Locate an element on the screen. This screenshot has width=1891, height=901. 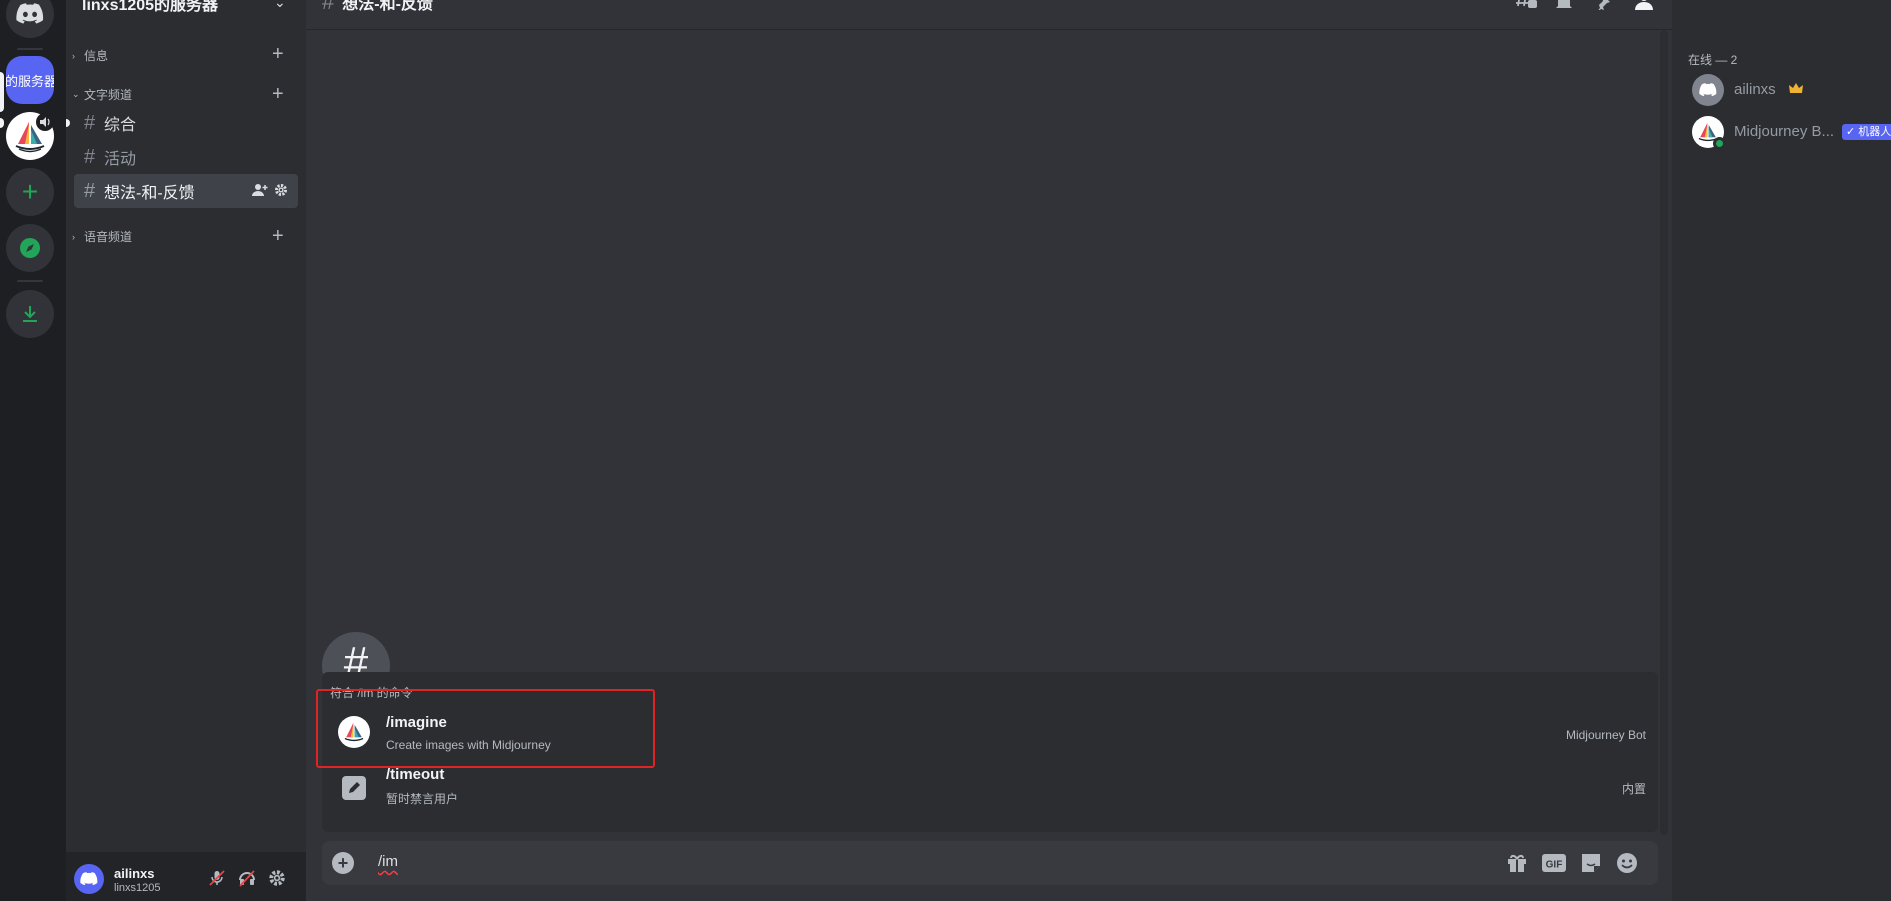
page-title: 想法-和-反馈 is located at coordinates (387, 6).